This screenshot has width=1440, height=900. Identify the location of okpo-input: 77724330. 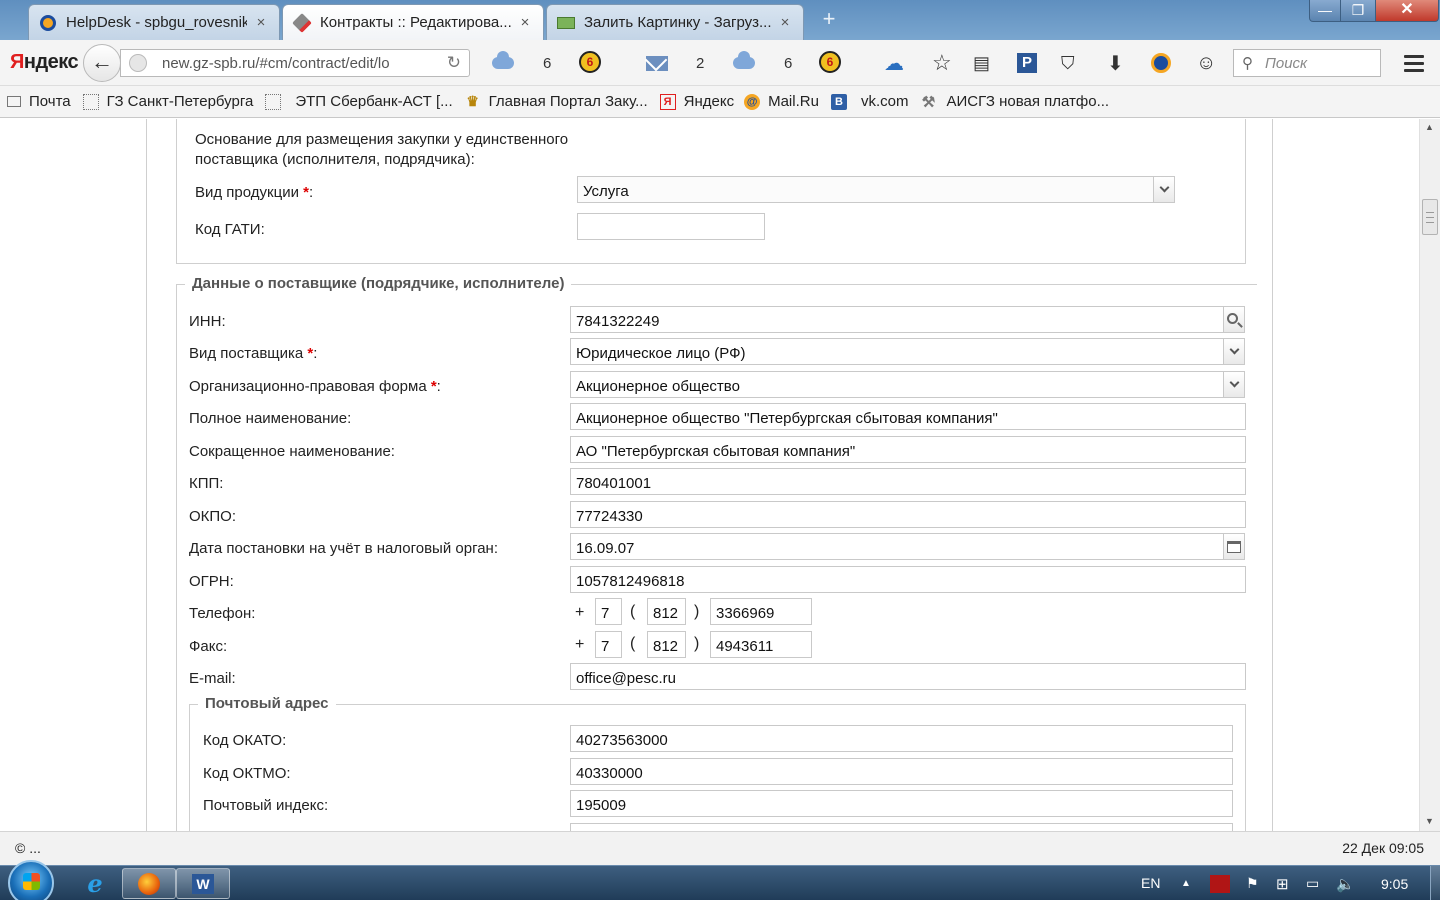
(908, 514).